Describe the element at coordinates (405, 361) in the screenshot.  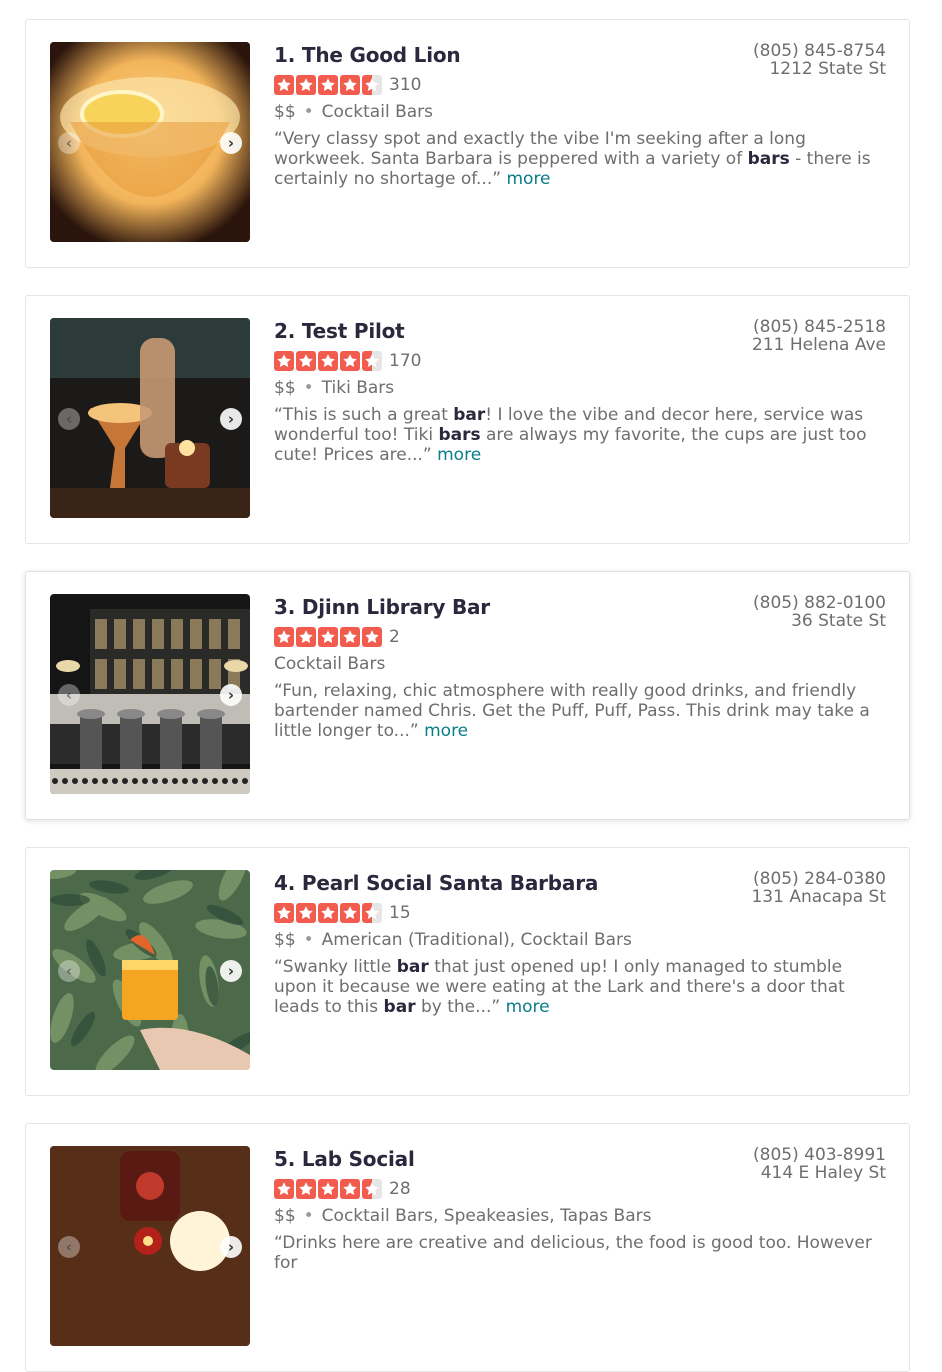
I see `review-count: 170` at that location.